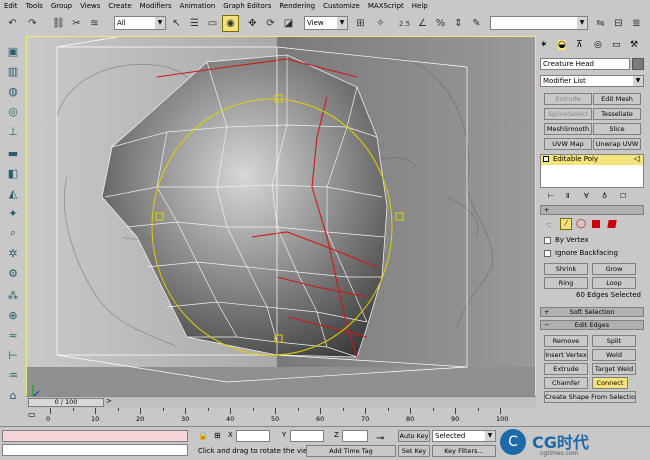 Image resolution: width=650 pixels, height=460 pixels. What do you see at coordinates (58, 23) in the screenshot?
I see `select-link-icon: ⛓` at bounding box center [58, 23].